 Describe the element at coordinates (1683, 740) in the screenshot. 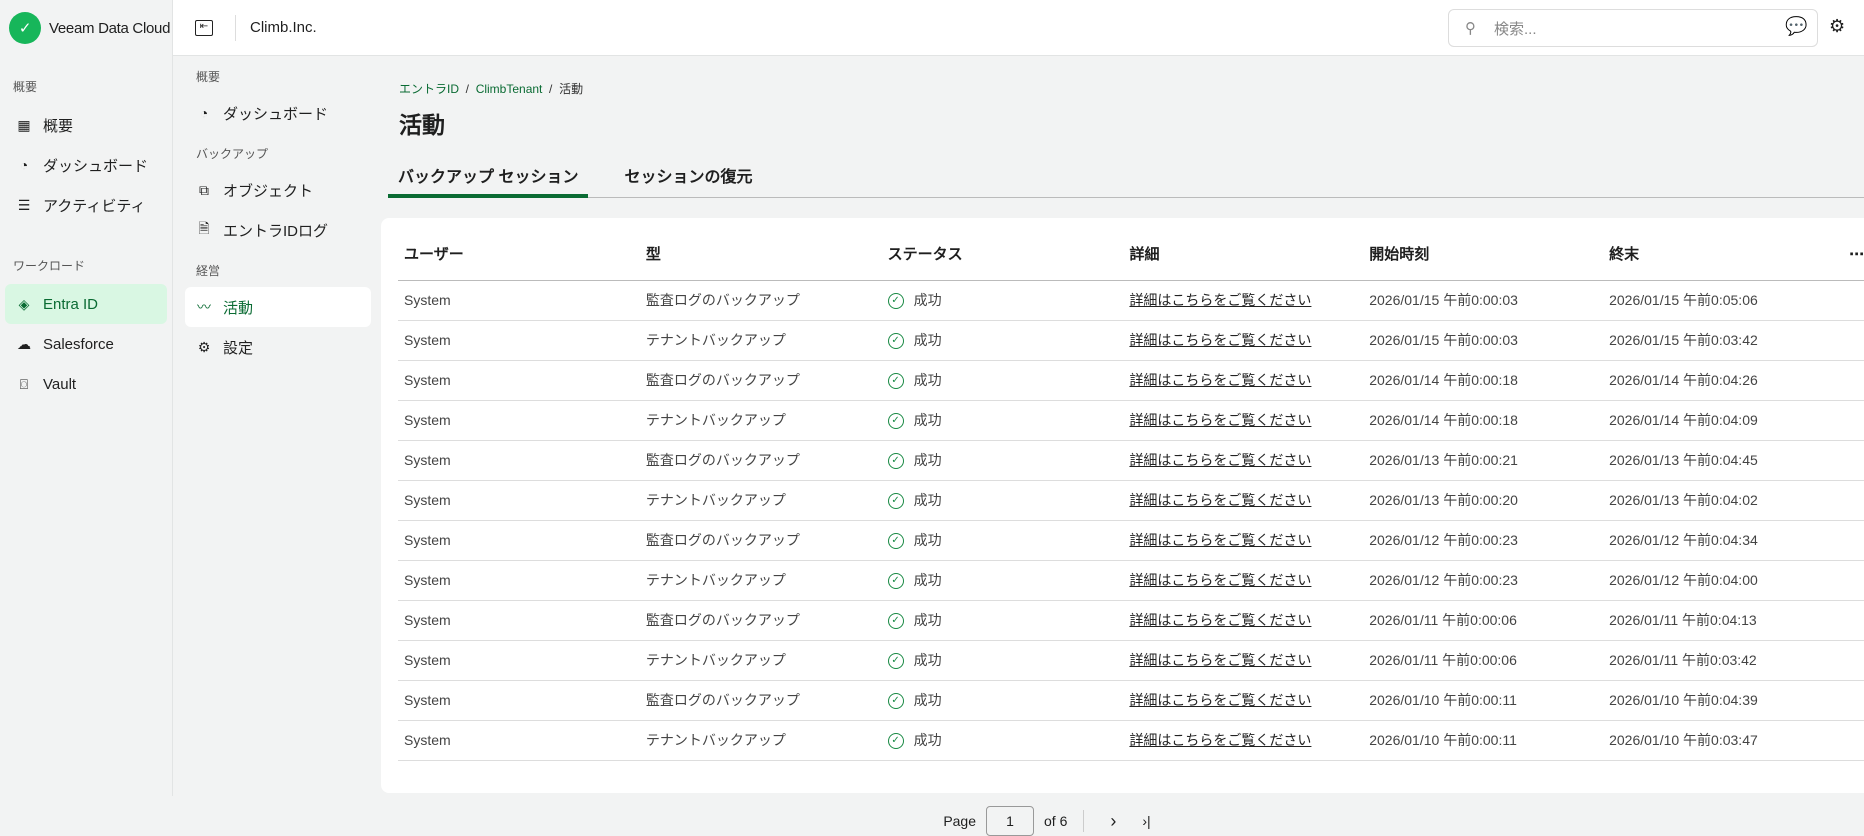

I see `cell-text: 2026/01/10 午前0:03:47` at that location.